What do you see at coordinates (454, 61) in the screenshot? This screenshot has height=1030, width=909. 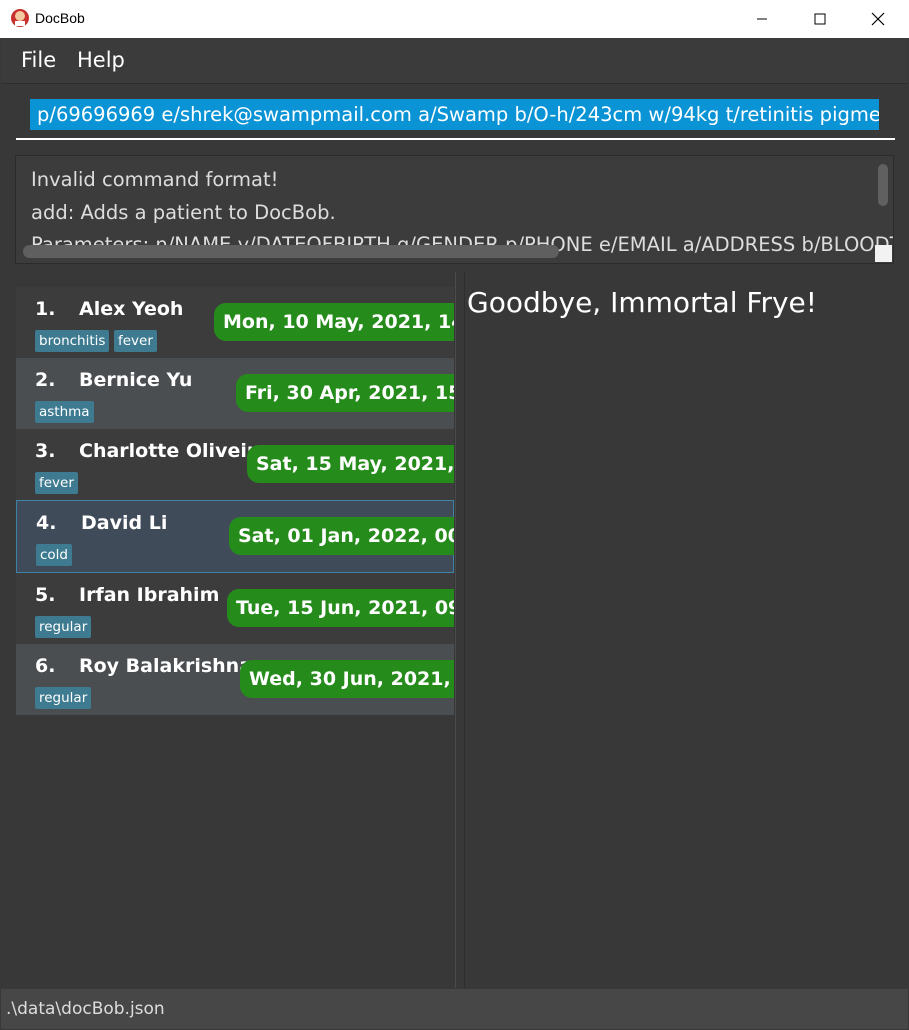 I see `menu-bar: File Help` at bounding box center [454, 61].